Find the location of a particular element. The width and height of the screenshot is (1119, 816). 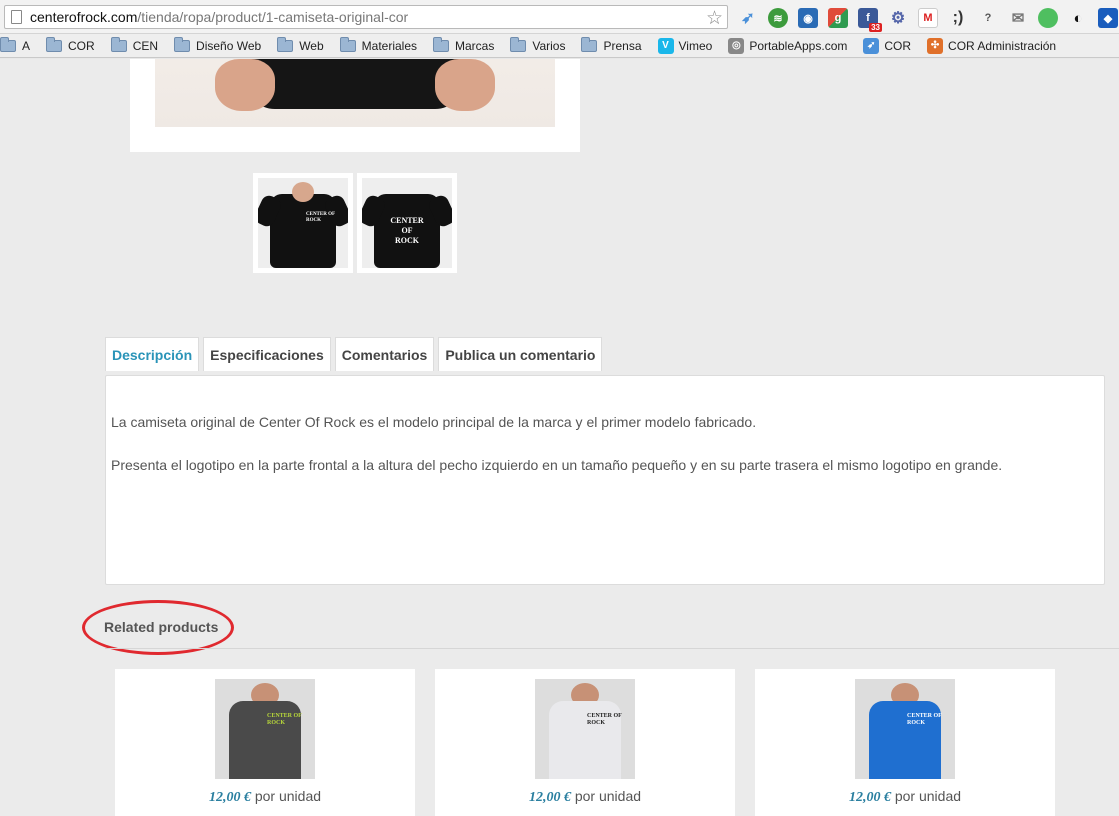

left-hand-shape is located at coordinates (245, 85).